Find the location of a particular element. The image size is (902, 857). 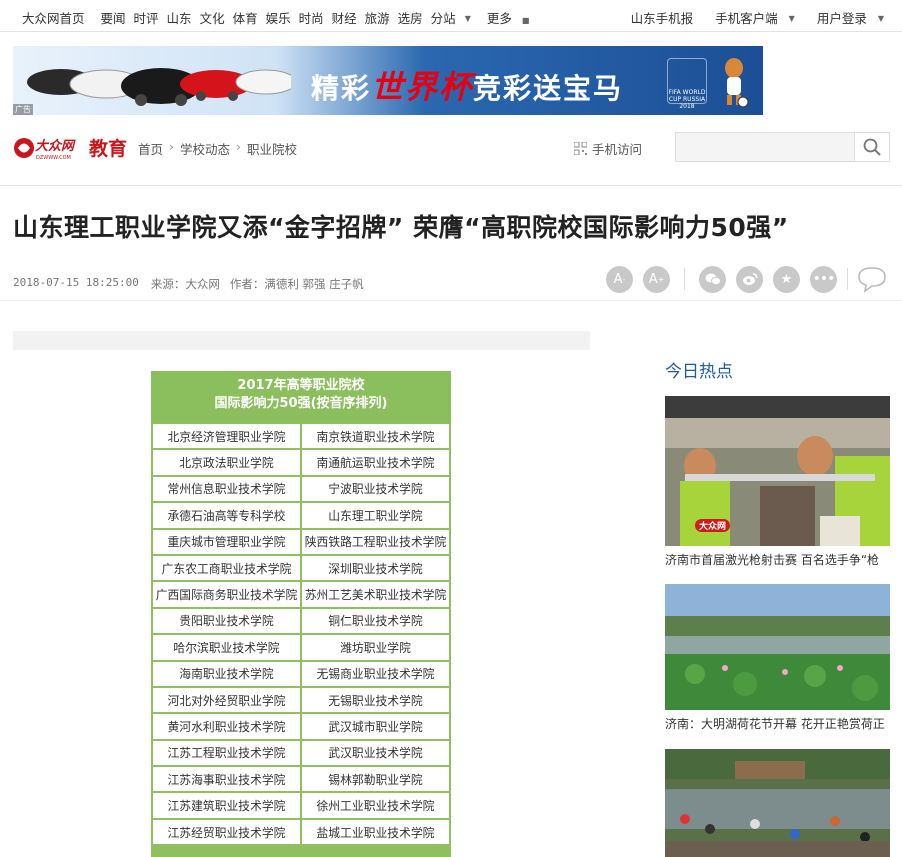

nav-item-branches-label: 分站 is located at coordinates (443, 18).